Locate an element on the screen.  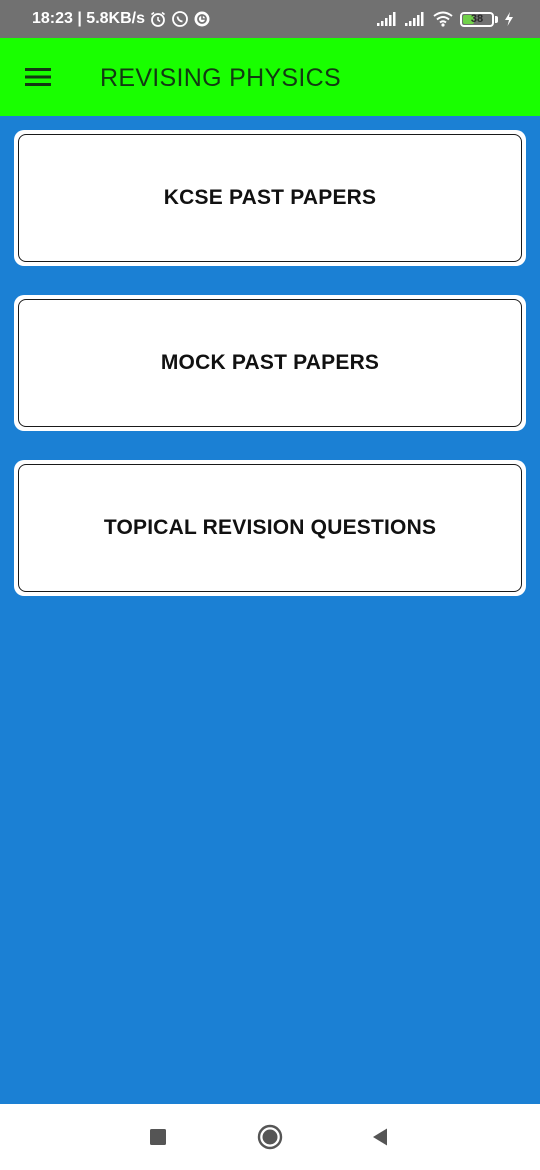
battery-icon: 38 is located at coordinates (479, 19).